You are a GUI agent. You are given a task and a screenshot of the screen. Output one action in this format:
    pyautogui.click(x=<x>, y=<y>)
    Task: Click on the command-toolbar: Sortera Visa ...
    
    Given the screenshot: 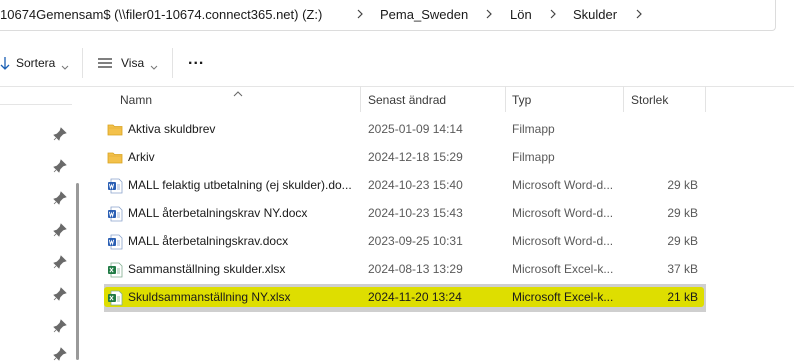 What is the action you would take?
    pyautogui.click(x=397, y=63)
    